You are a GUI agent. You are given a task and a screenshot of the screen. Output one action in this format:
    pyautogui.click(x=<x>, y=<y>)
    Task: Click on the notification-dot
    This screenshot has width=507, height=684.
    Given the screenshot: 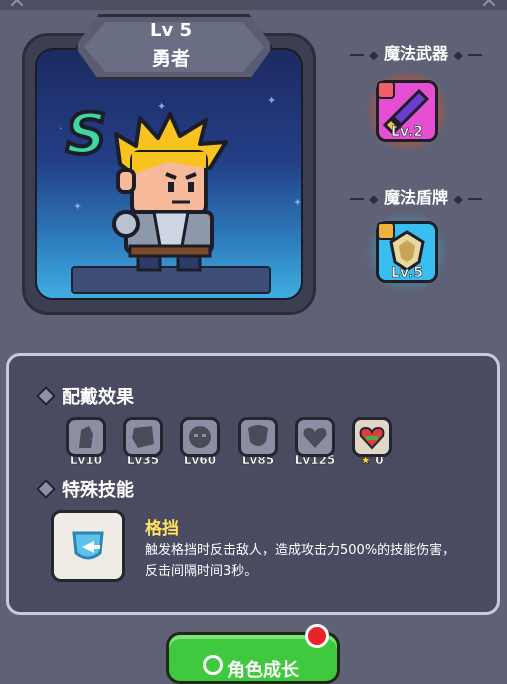 What is the action you would take?
    pyautogui.click(x=317, y=636)
    